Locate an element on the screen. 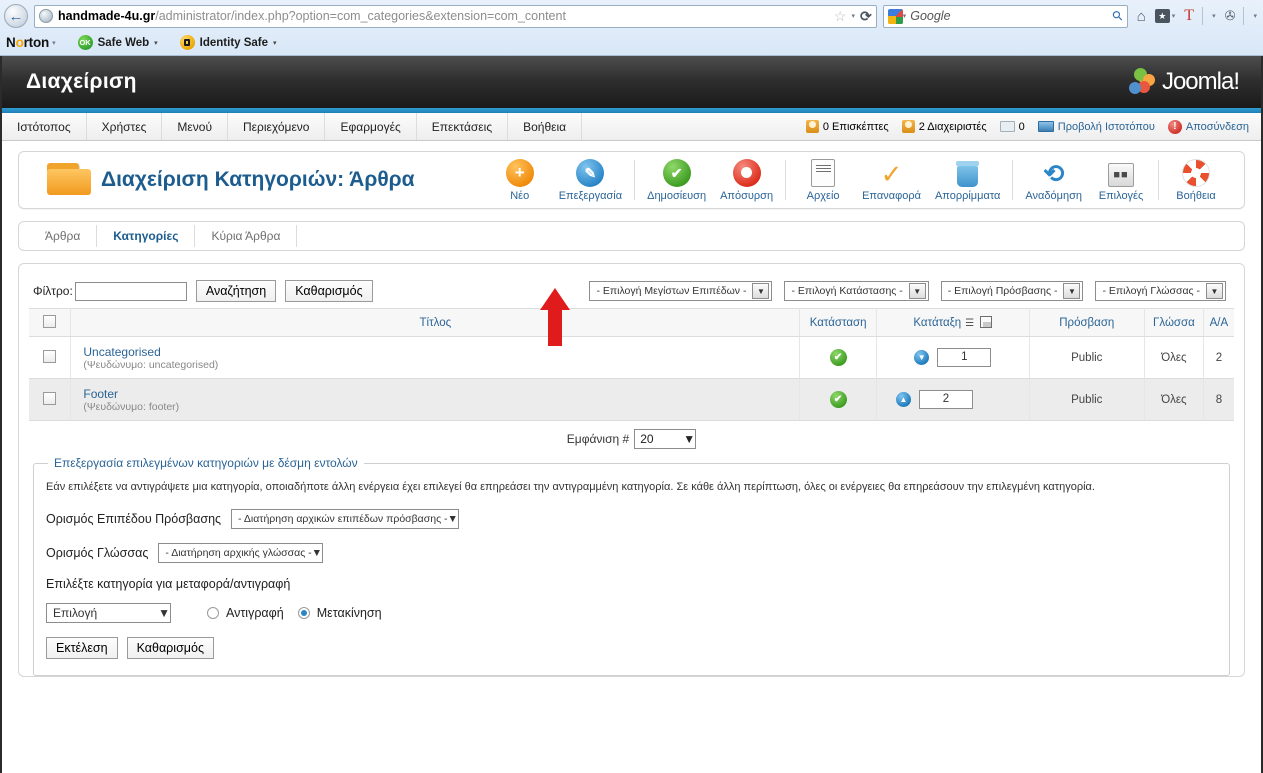 The image size is (1263, 773). select-status: - Επιλογή Κατάστασης - ▼ is located at coordinates (856, 291).